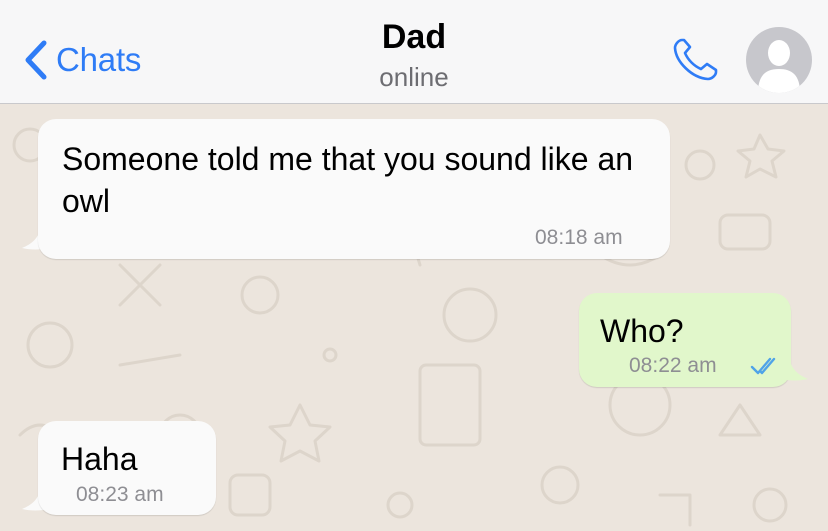 The width and height of the screenshot is (828, 531). What do you see at coordinates (642, 331) in the screenshot?
I see `message-text: Who?` at bounding box center [642, 331].